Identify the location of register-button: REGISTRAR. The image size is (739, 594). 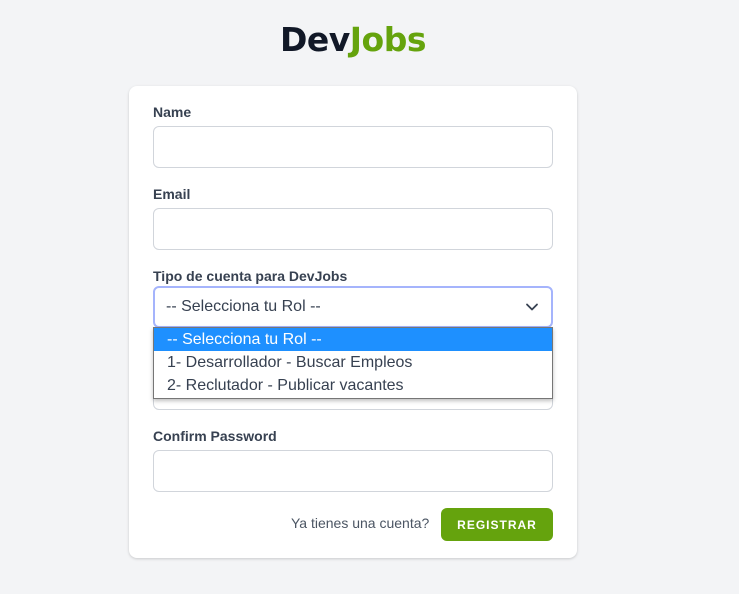
(497, 524).